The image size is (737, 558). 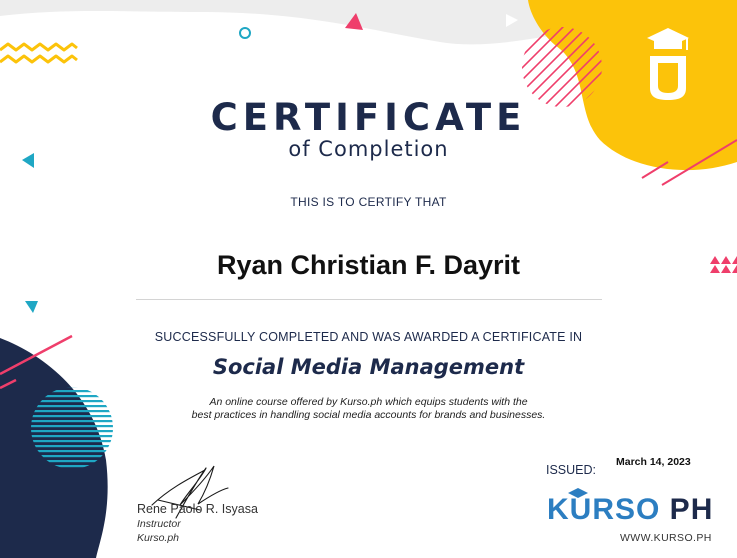 What do you see at coordinates (368, 202) in the screenshot?
I see `certify-text: THIS IS TO CERTIFY THAT` at bounding box center [368, 202].